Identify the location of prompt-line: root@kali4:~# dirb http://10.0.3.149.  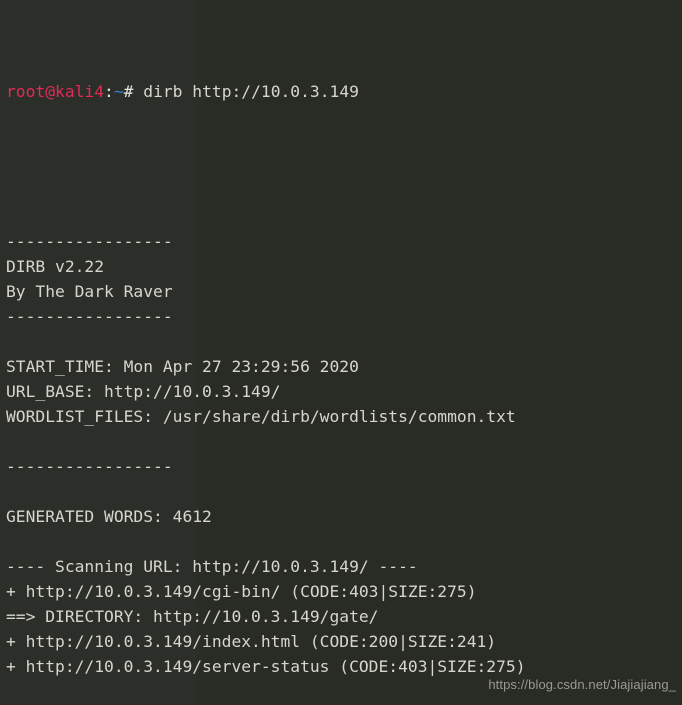
(344, 91).